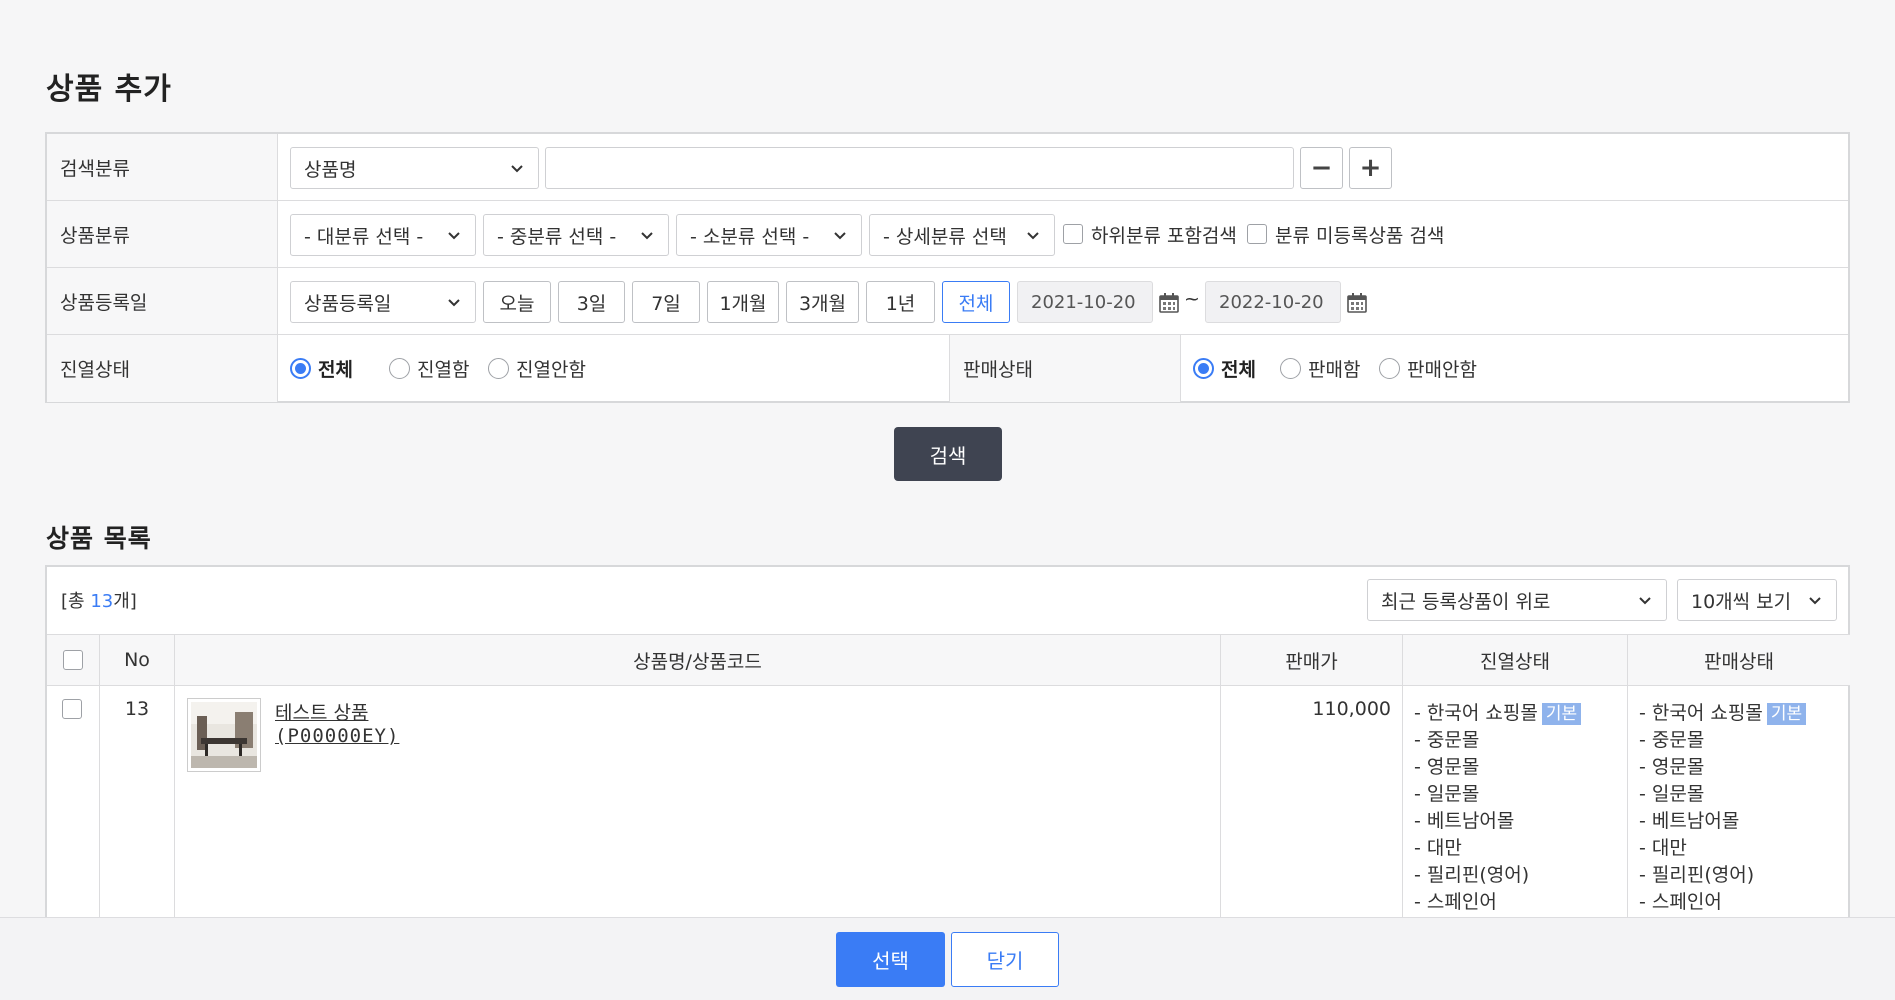  I want to click on category-small-select: - 소분류 선택 -, so click(769, 235).